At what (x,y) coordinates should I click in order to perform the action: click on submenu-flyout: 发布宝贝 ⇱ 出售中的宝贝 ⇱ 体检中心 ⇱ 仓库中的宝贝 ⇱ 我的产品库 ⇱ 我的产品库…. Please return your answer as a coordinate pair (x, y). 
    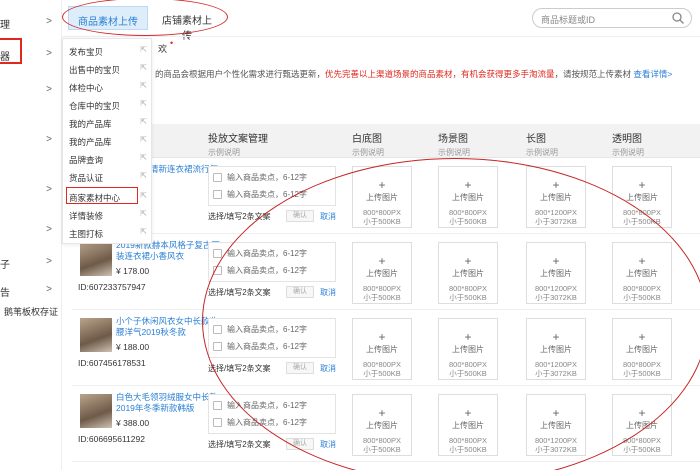
    Looking at the image, I should click on (107, 141).